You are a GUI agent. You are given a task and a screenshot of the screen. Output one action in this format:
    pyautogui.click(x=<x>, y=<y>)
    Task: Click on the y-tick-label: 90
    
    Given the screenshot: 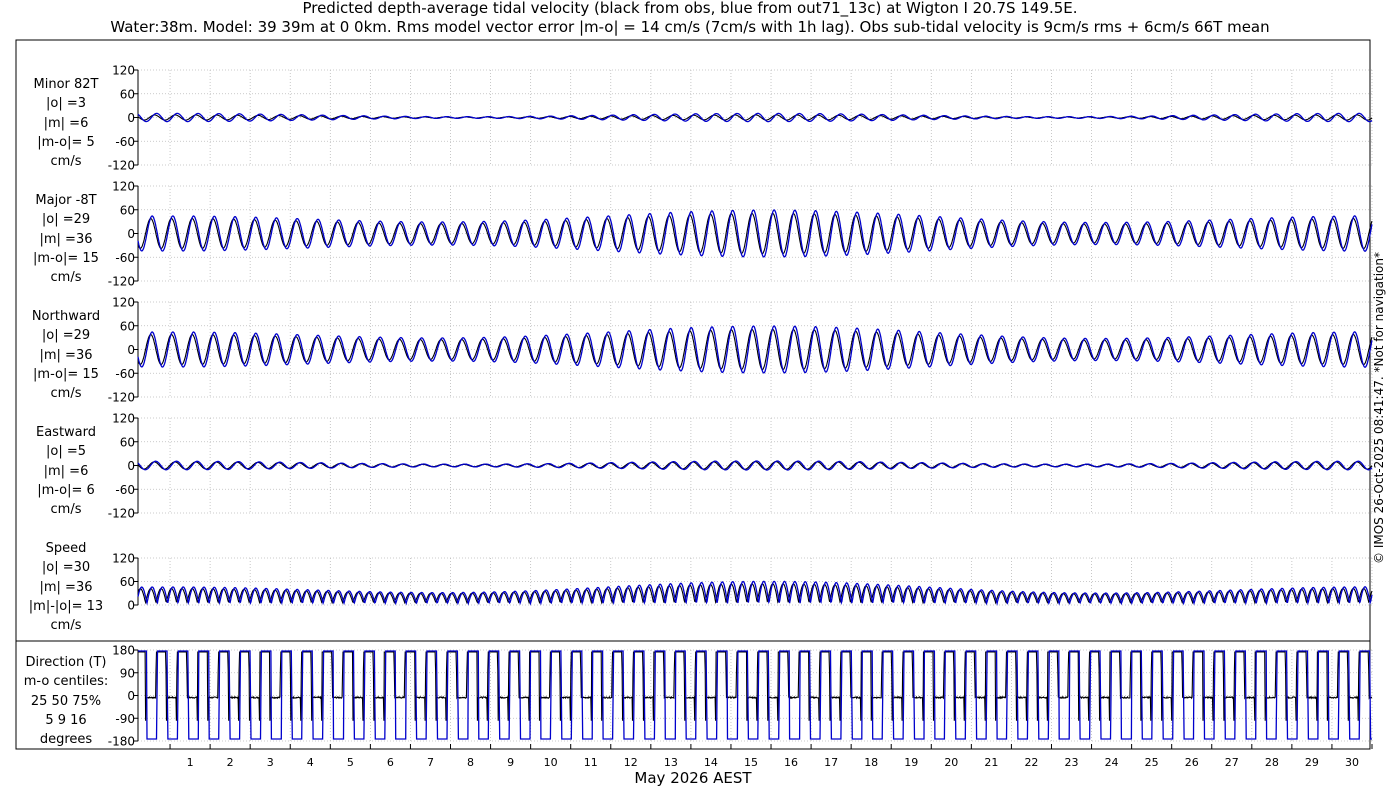 What is the action you would take?
    pyautogui.click(x=127, y=673)
    